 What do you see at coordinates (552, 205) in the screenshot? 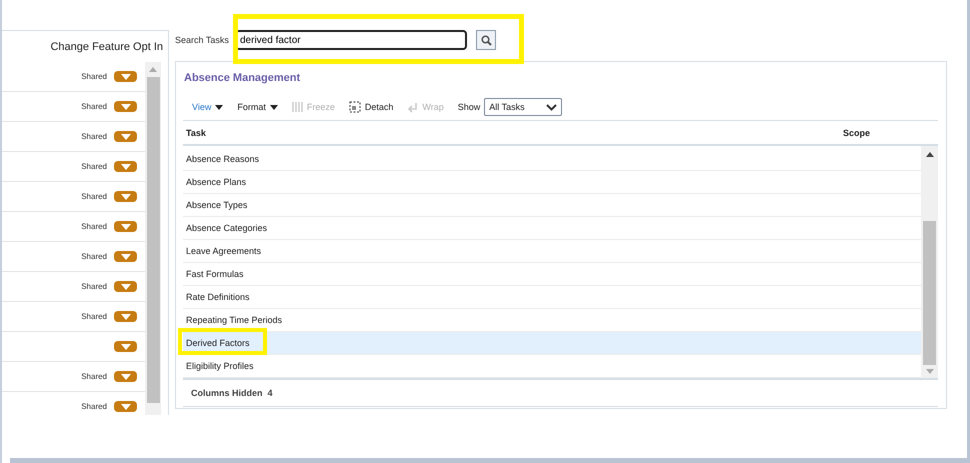
I see `table-row: Absence Types` at bounding box center [552, 205].